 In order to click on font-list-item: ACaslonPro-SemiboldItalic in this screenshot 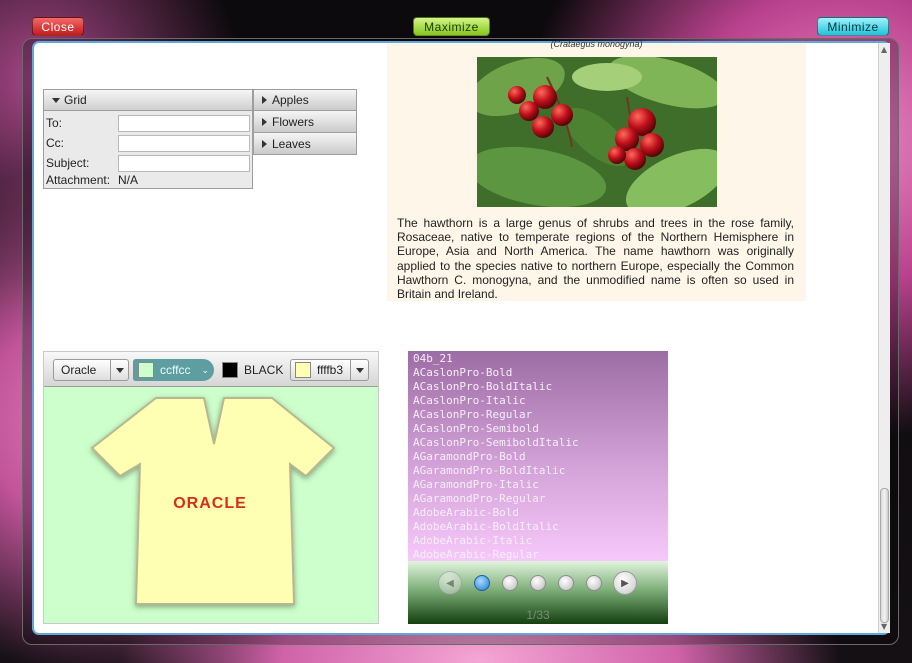, I will do `click(540, 443)`.